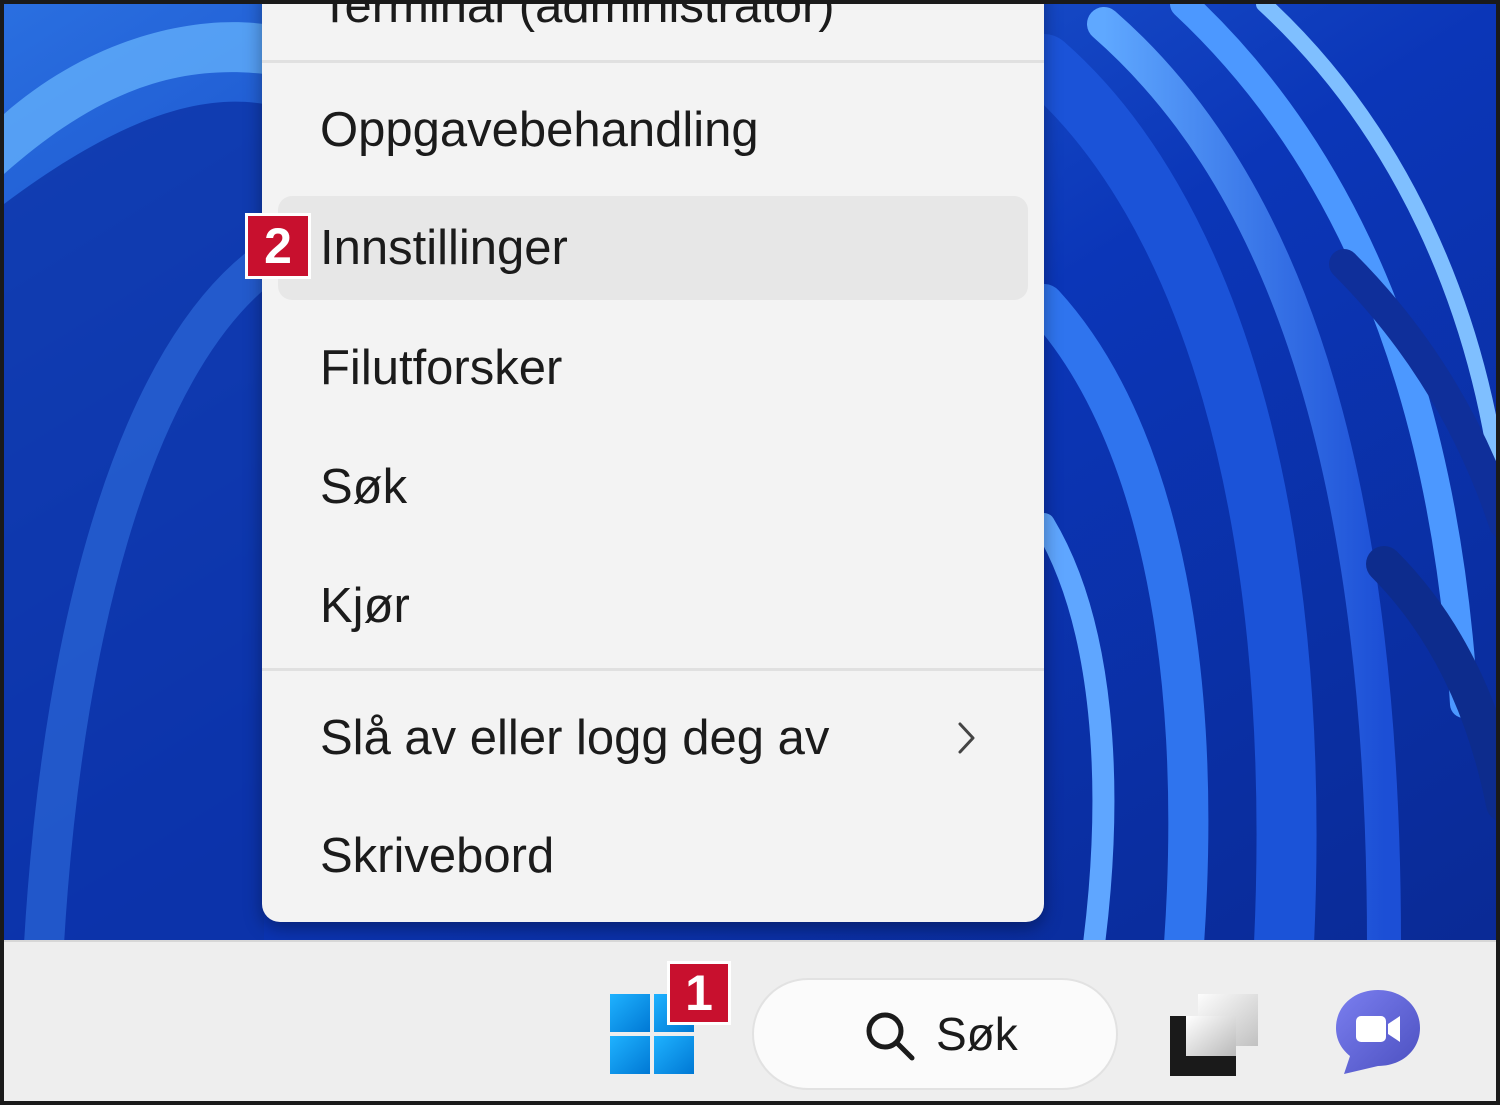 Image resolution: width=1500 pixels, height=1105 pixels. I want to click on menu-item-label: Innstillinger, so click(444, 248).